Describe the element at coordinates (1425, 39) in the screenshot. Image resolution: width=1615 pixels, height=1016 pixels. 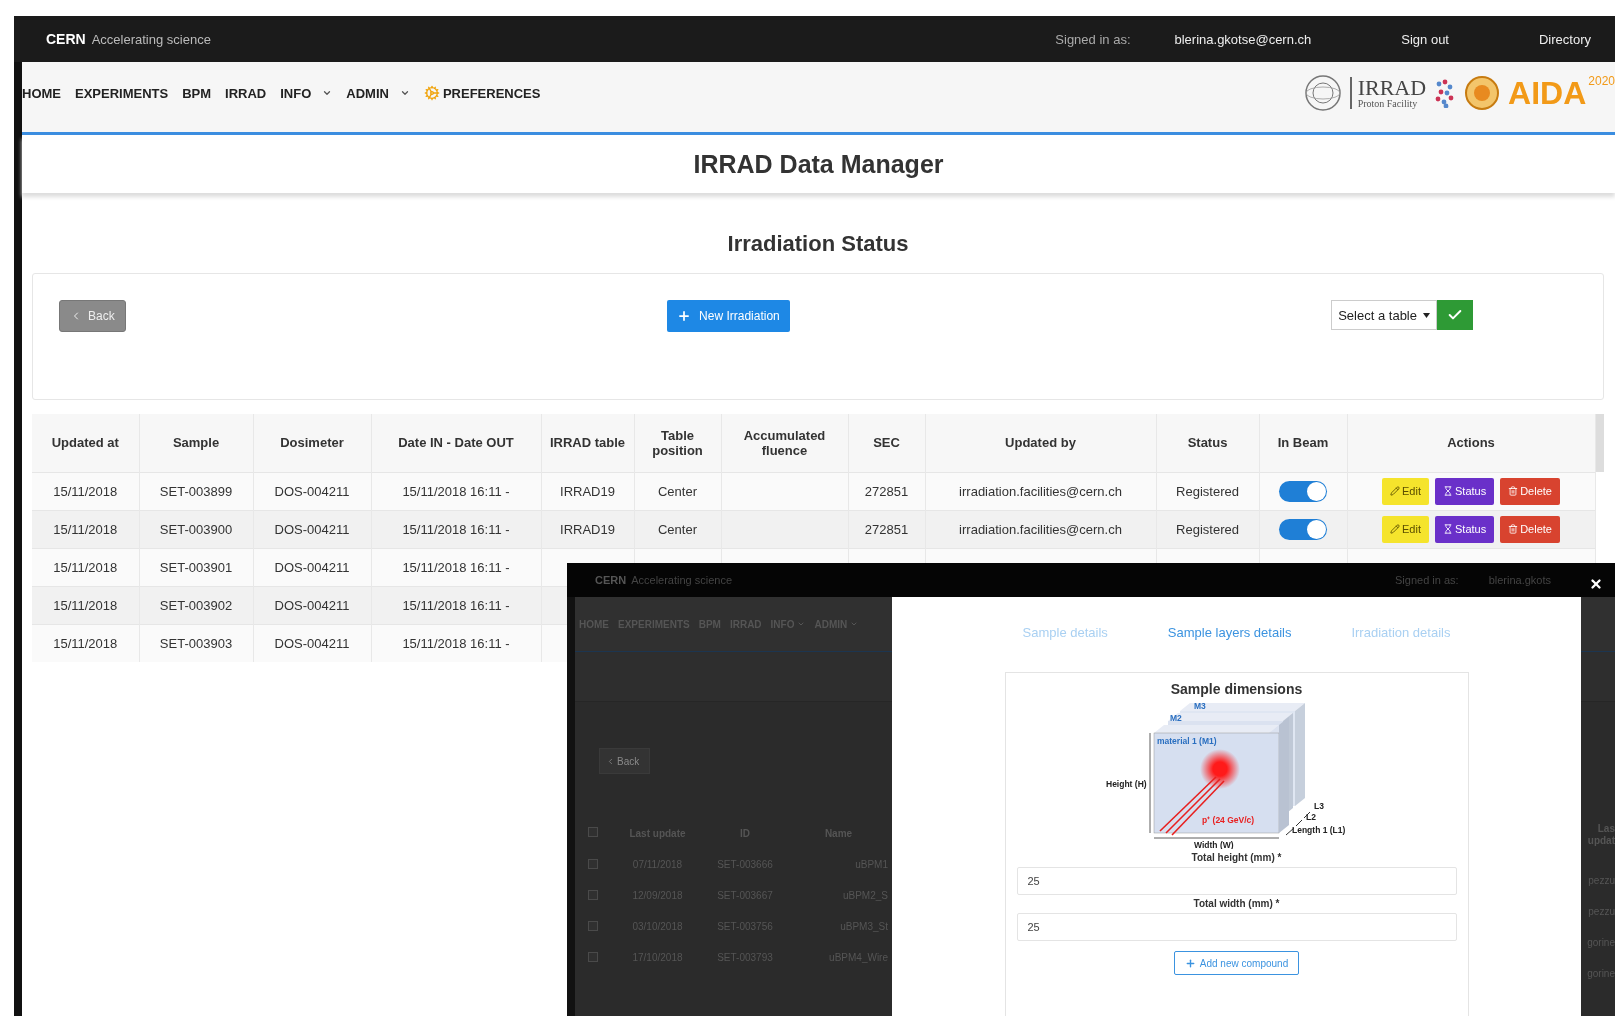
I see `top-link: Sign out` at that location.